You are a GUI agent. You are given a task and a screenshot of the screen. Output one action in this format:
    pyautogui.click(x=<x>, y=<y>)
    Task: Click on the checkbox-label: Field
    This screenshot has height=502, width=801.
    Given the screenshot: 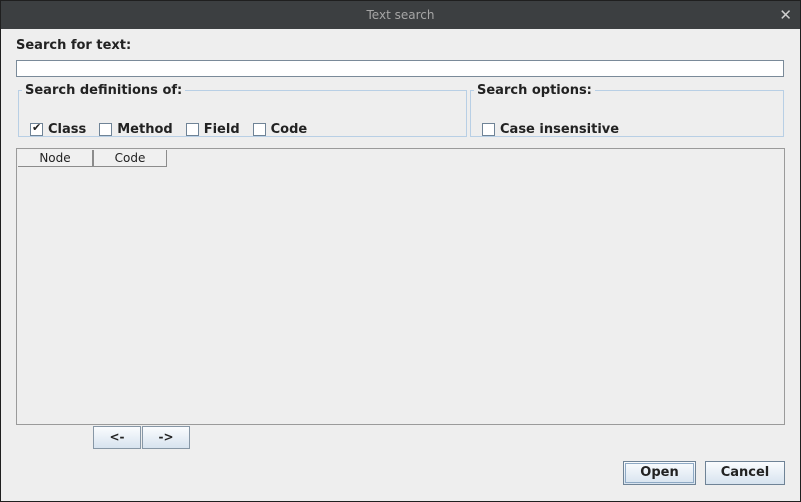 What is the action you would take?
    pyautogui.click(x=221, y=129)
    